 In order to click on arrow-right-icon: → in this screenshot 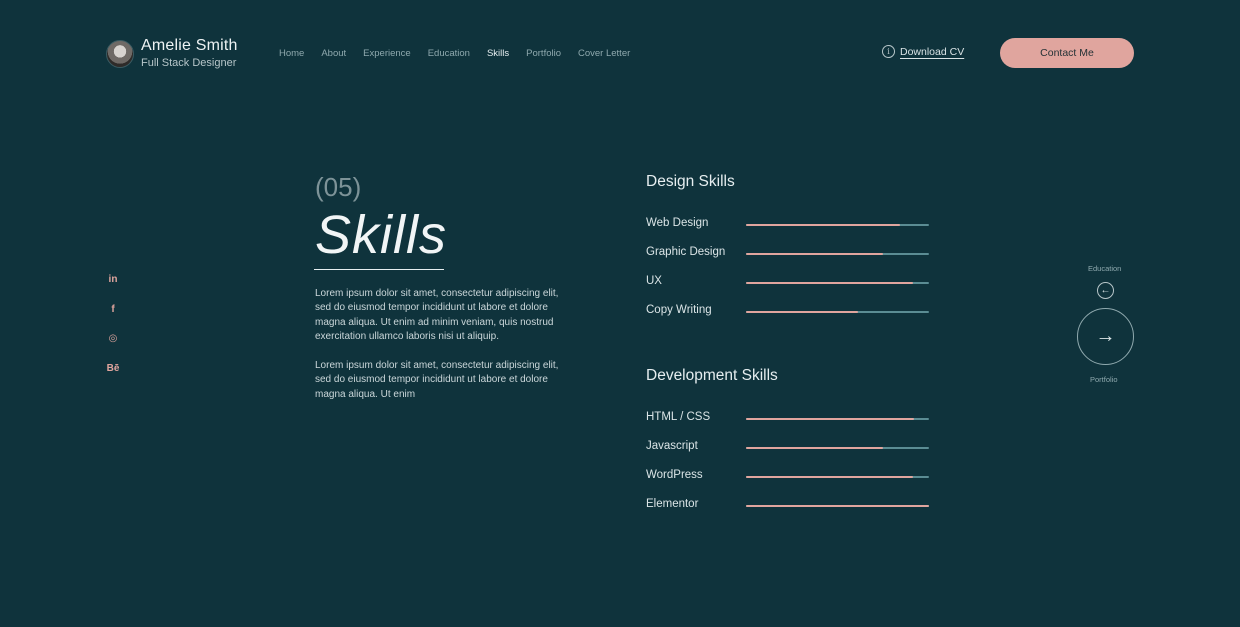, I will do `click(1105, 336)`.